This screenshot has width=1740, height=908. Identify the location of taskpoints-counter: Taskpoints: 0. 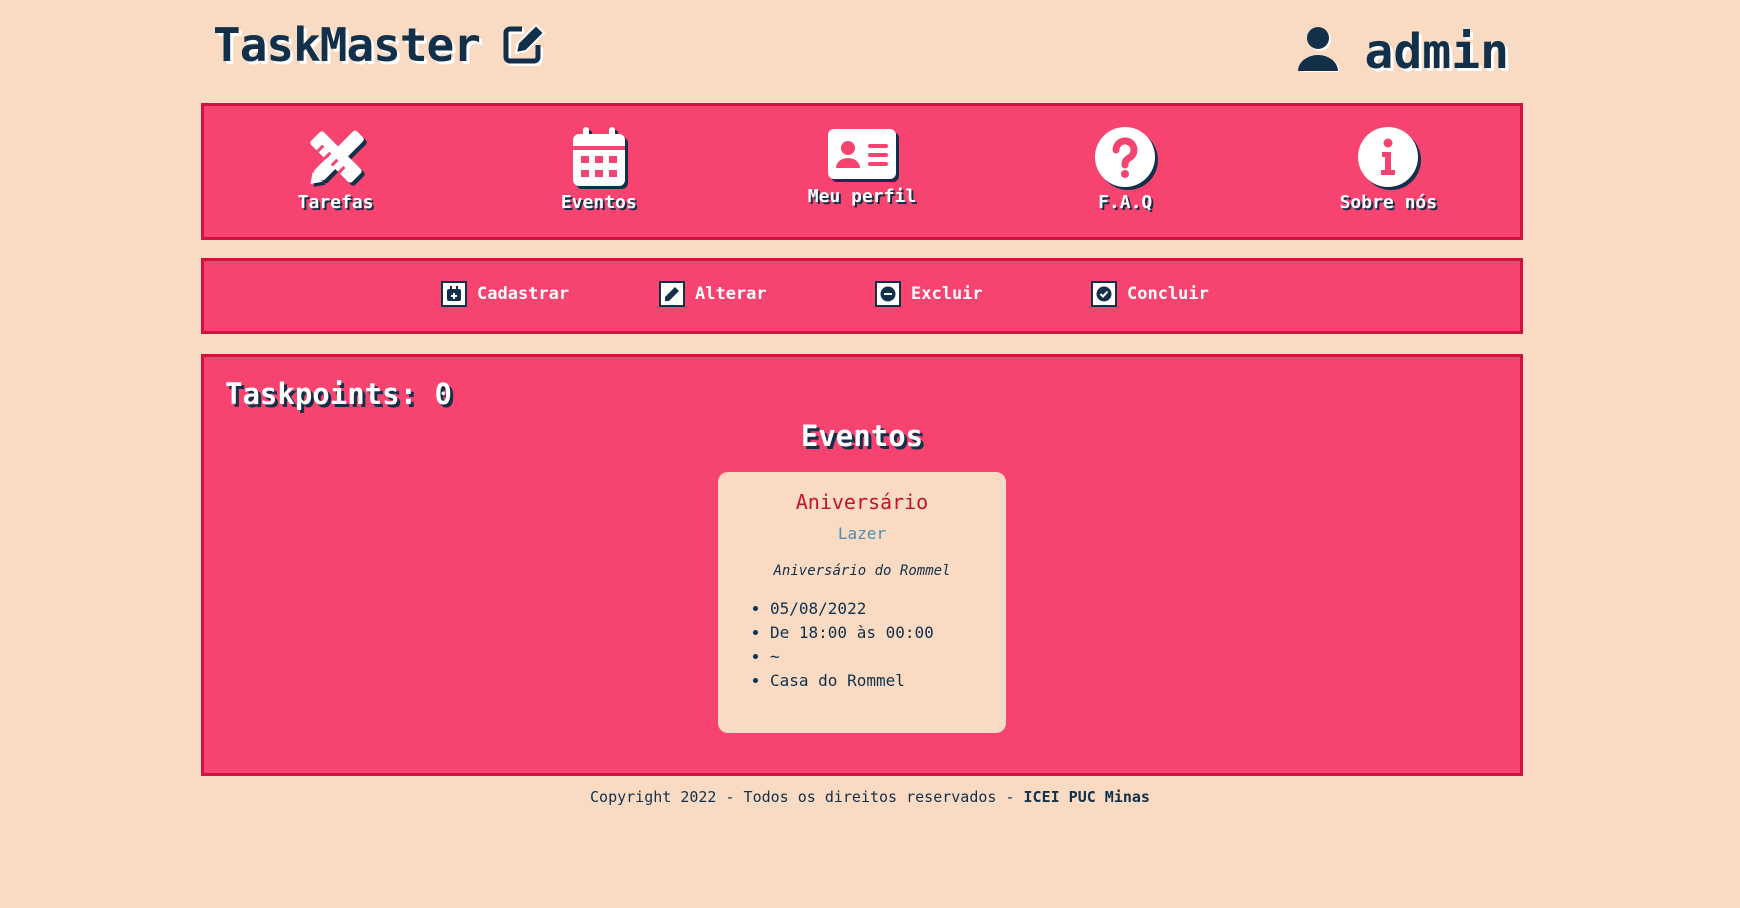
(338, 394).